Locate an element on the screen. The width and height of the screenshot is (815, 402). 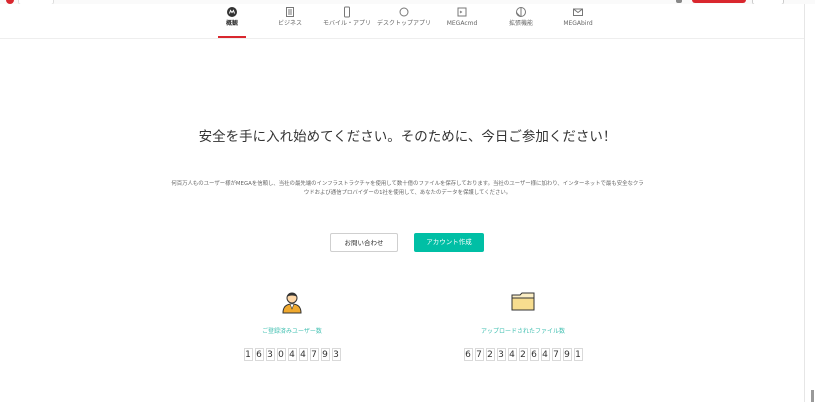
registered-users-counter: 1 6 3 0 4 4 7 9 3 is located at coordinates (292, 354).